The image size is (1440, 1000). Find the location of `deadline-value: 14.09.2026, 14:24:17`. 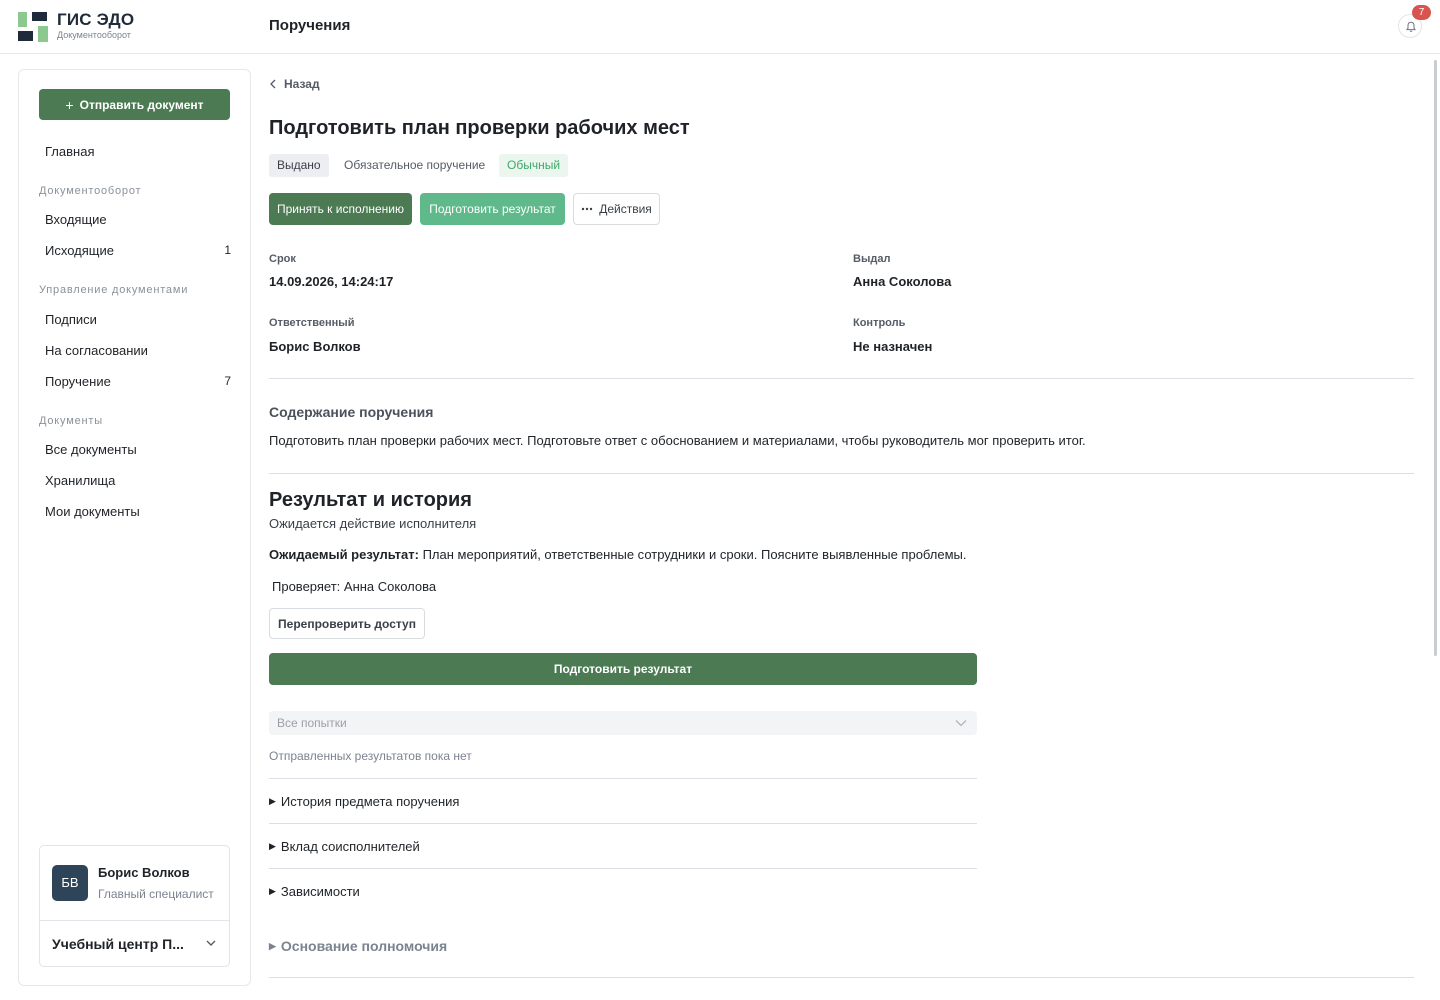

deadline-value: 14.09.2026, 14:24:17 is located at coordinates (331, 281).